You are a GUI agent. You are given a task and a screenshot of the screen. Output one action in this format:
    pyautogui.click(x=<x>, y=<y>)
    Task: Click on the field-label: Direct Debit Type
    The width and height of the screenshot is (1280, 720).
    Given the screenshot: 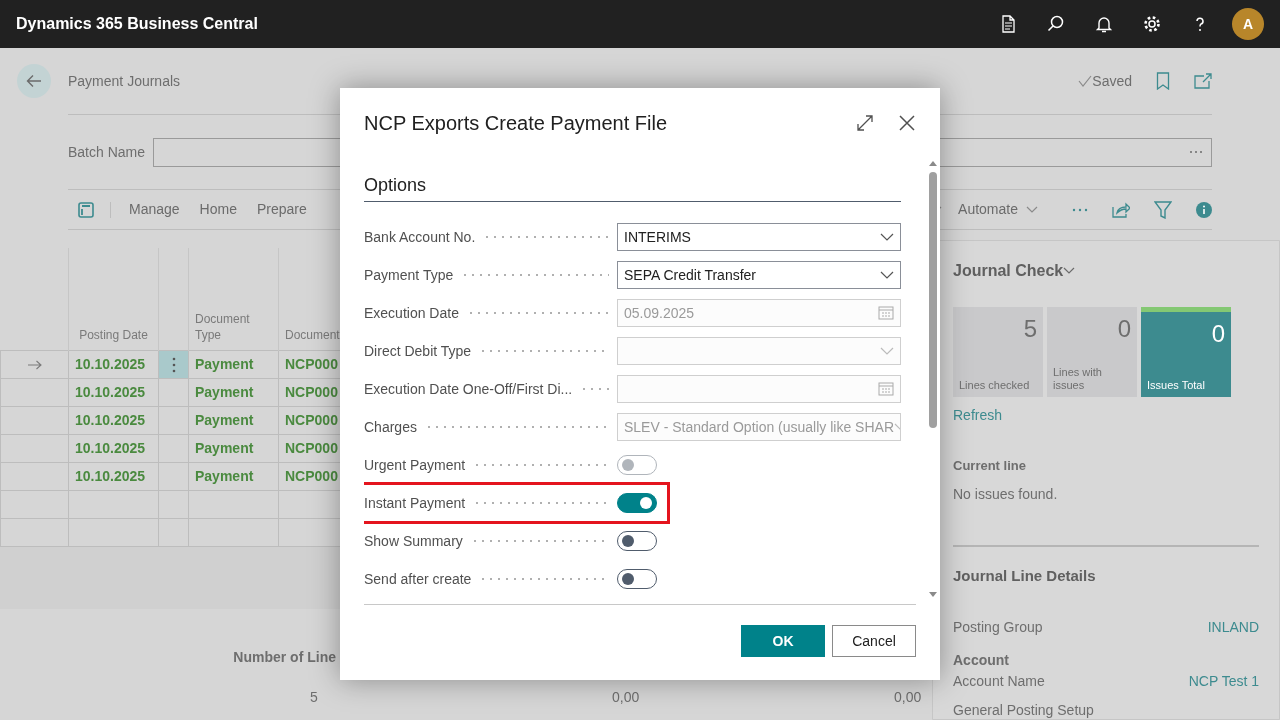 What is the action you would take?
    pyautogui.click(x=418, y=351)
    